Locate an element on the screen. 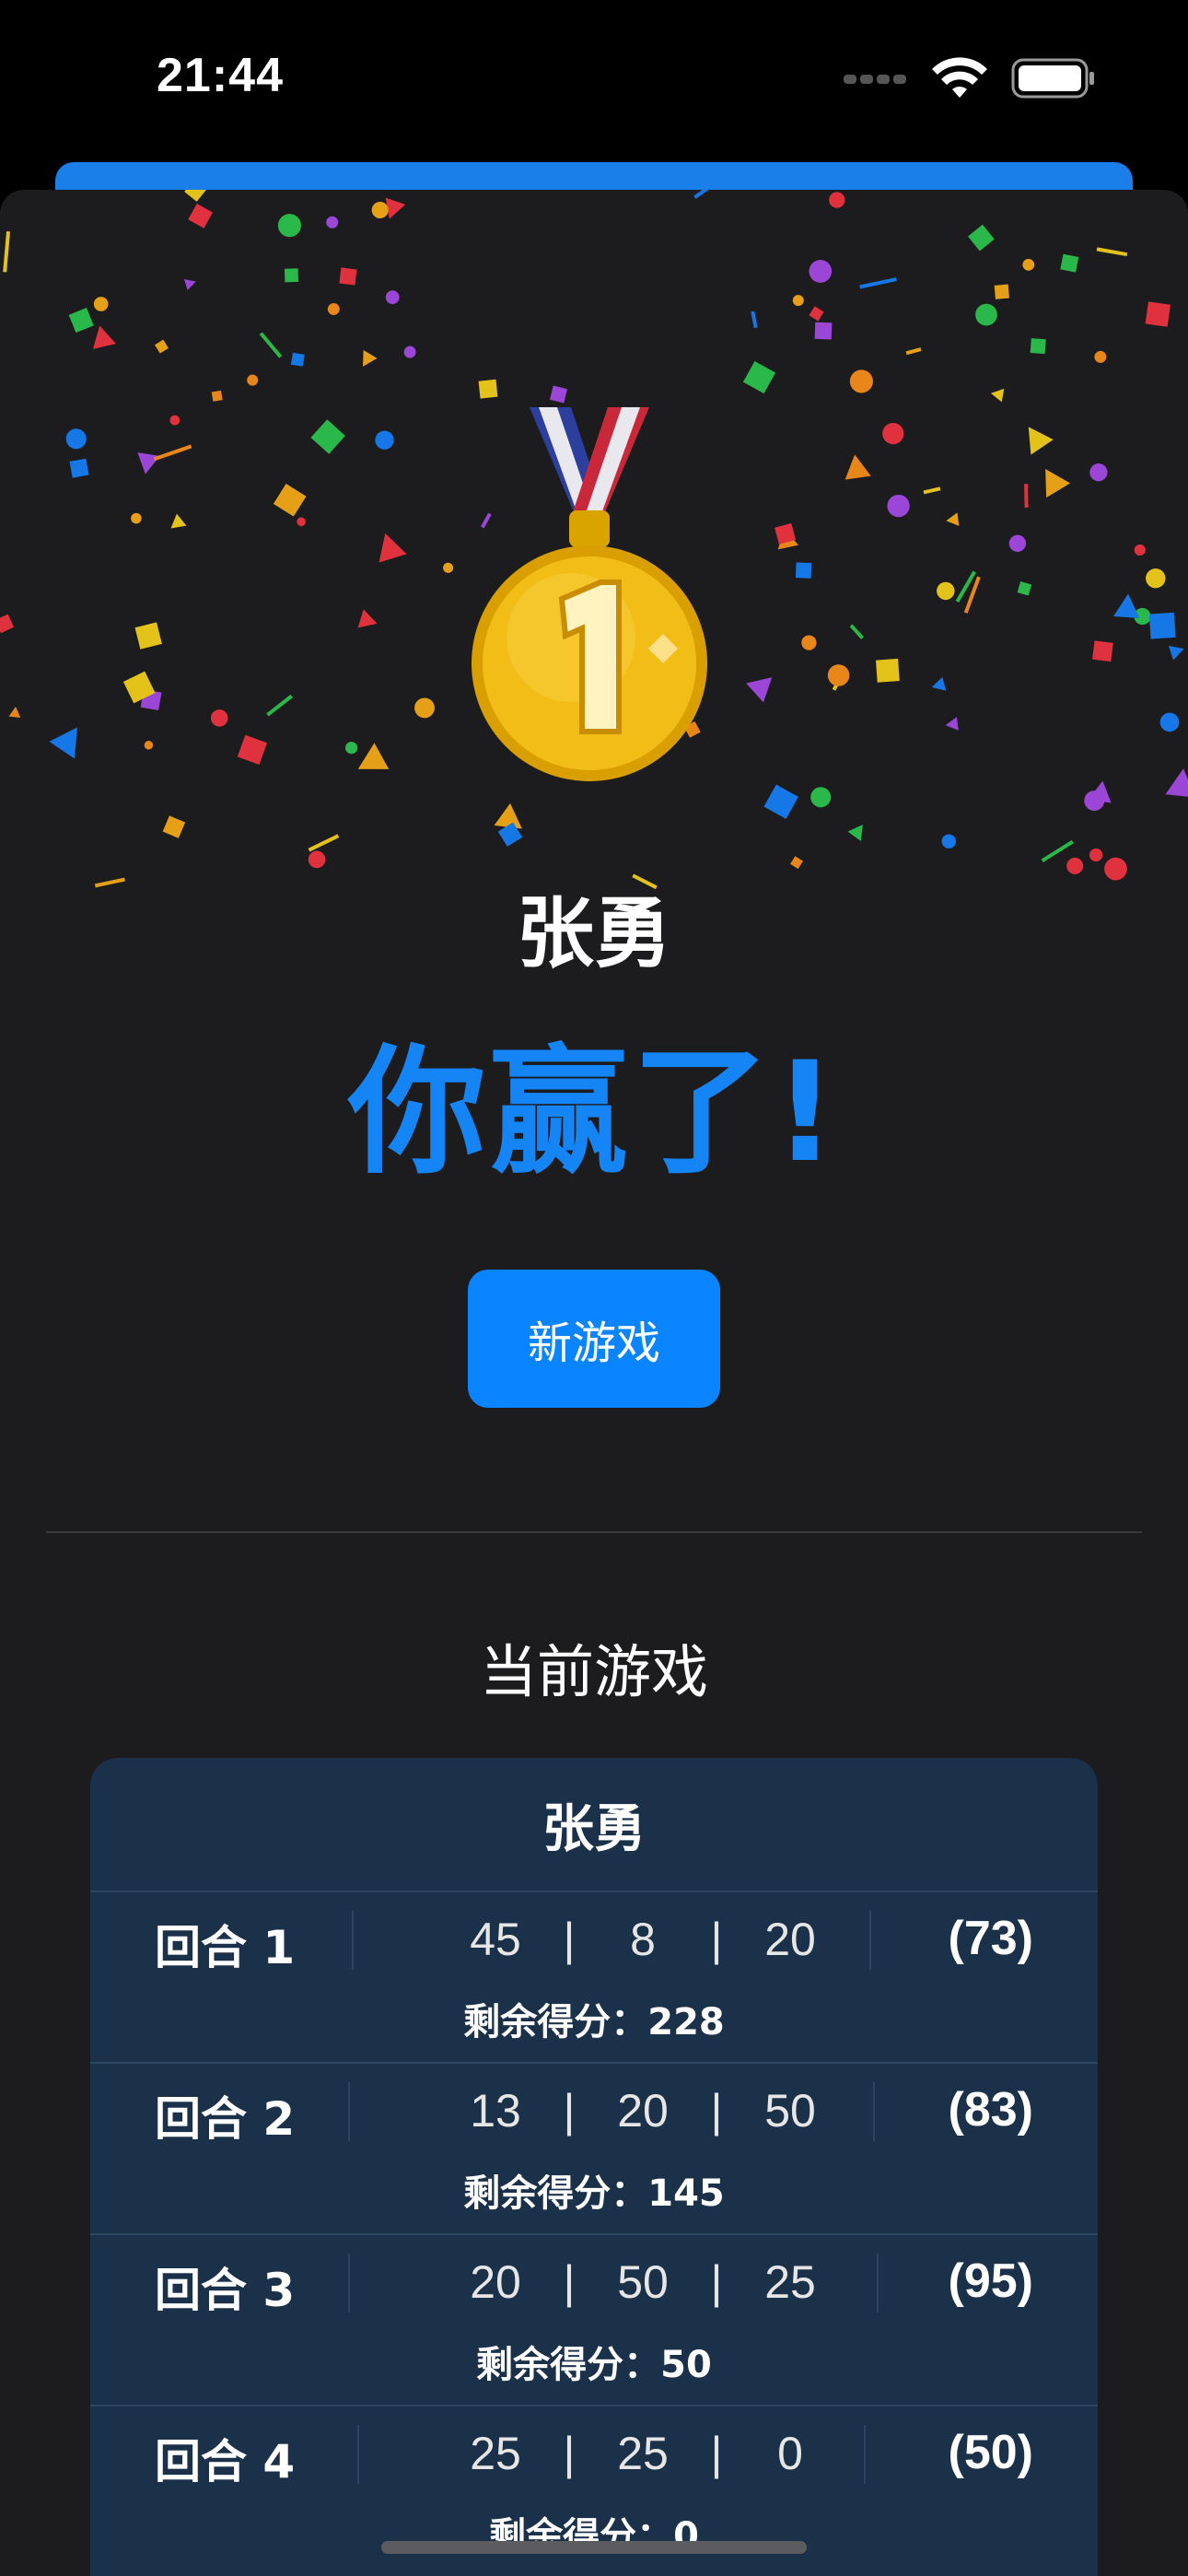  wifi-icon is located at coordinates (959, 77).